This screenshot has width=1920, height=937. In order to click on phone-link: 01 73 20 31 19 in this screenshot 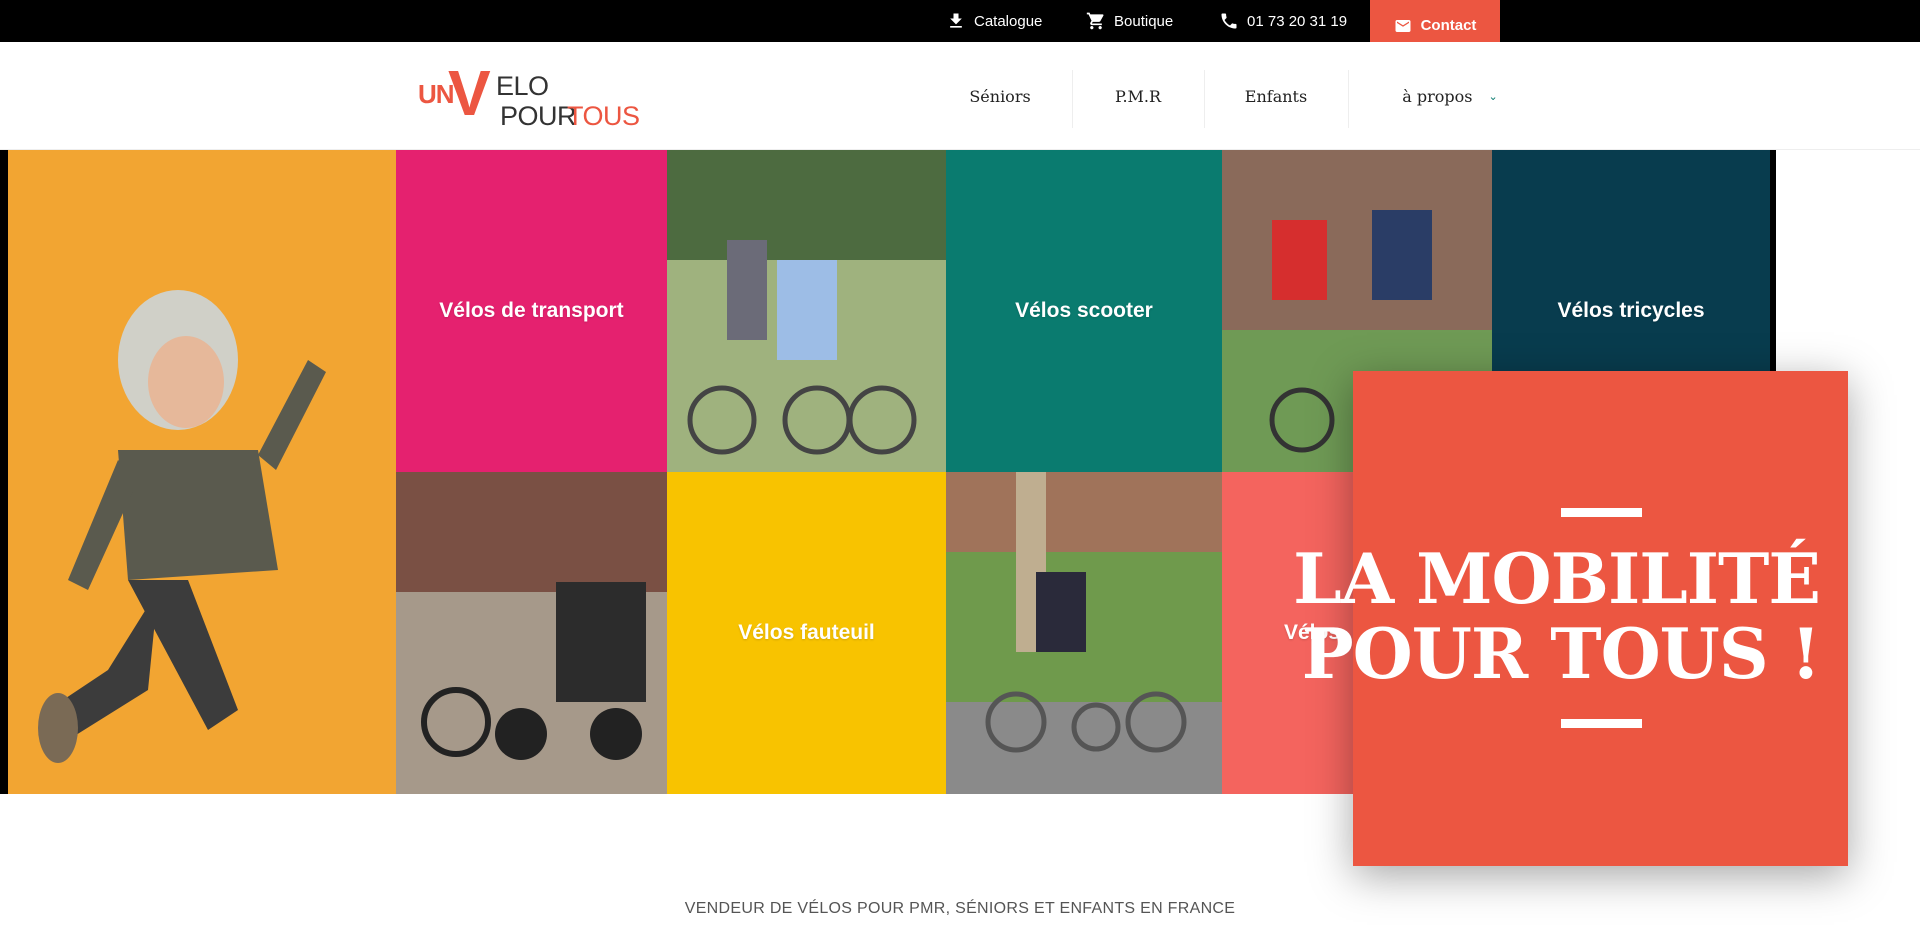, I will do `click(1283, 21)`.